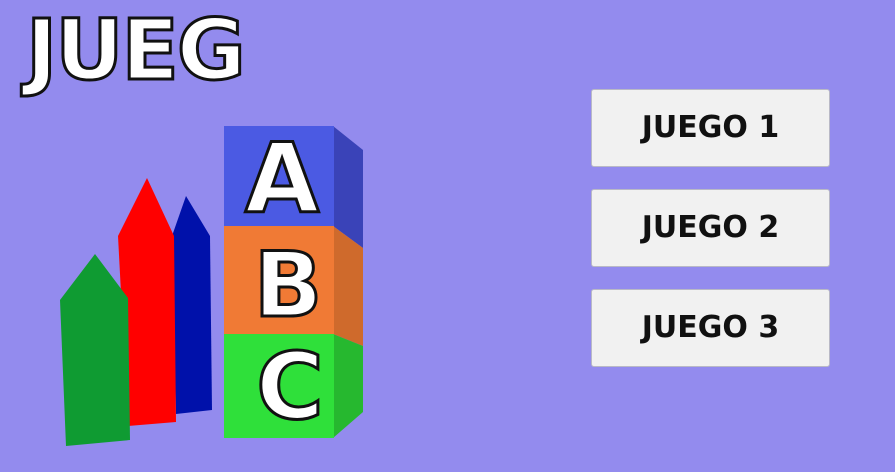 Image resolution: width=895 pixels, height=472 pixels. Describe the element at coordinates (710, 128) in the screenshot. I see `juego-1-button: JUEGO 1` at that location.